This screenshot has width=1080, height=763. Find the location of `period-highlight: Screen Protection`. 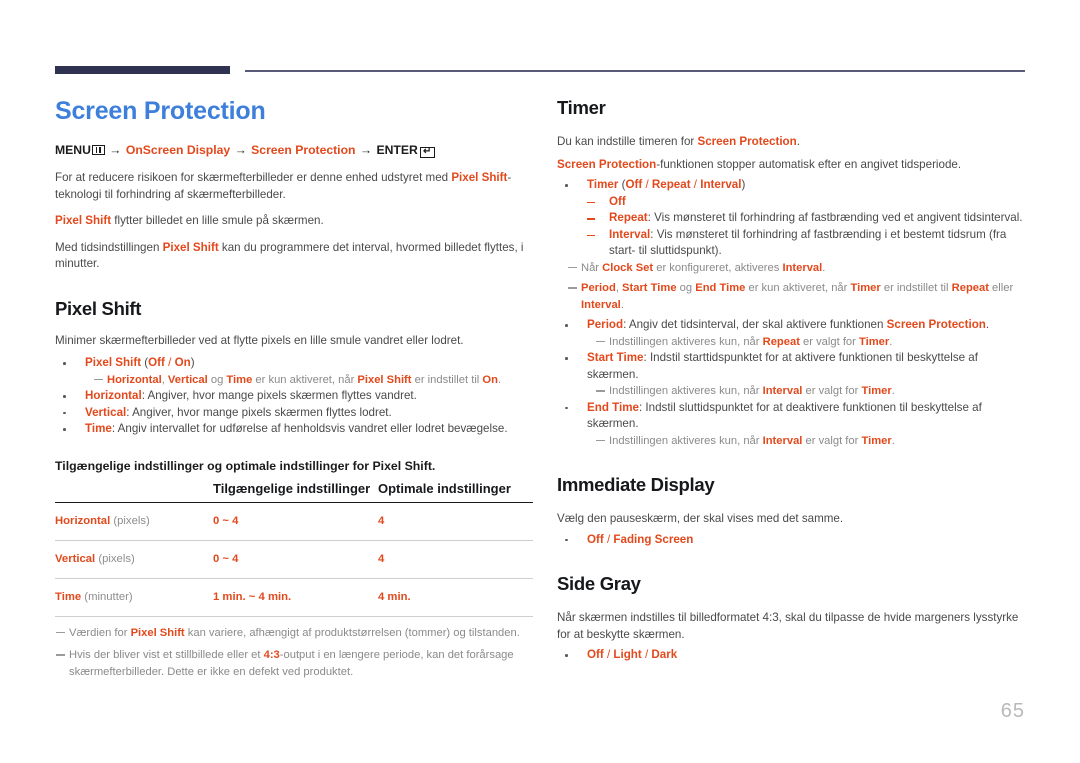

period-highlight: Screen Protection is located at coordinates (936, 324).